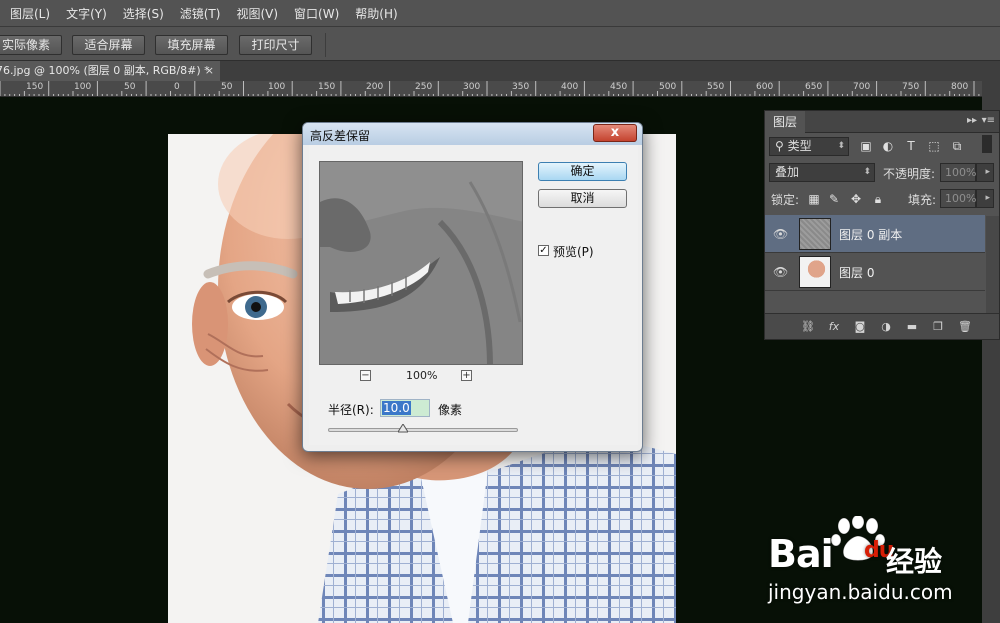 Image resolution: width=1000 pixels, height=623 pixels. What do you see at coordinates (972, 120) in the screenshot?
I see `collapse-icon: ▸▸` at bounding box center [972, 120].